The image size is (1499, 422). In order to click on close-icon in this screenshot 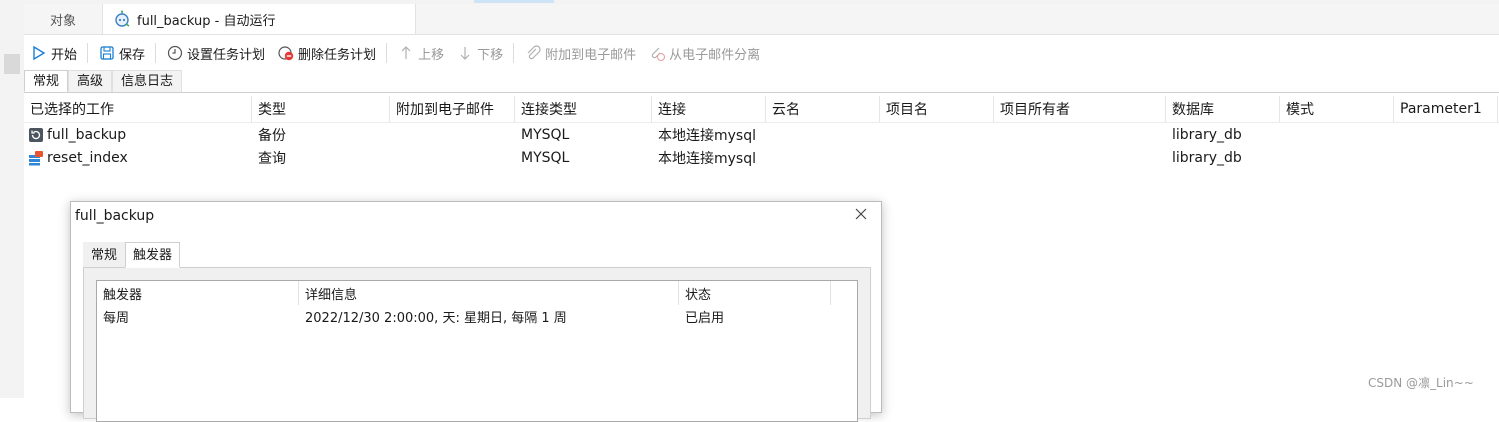, I will do `click(861, 216)`.